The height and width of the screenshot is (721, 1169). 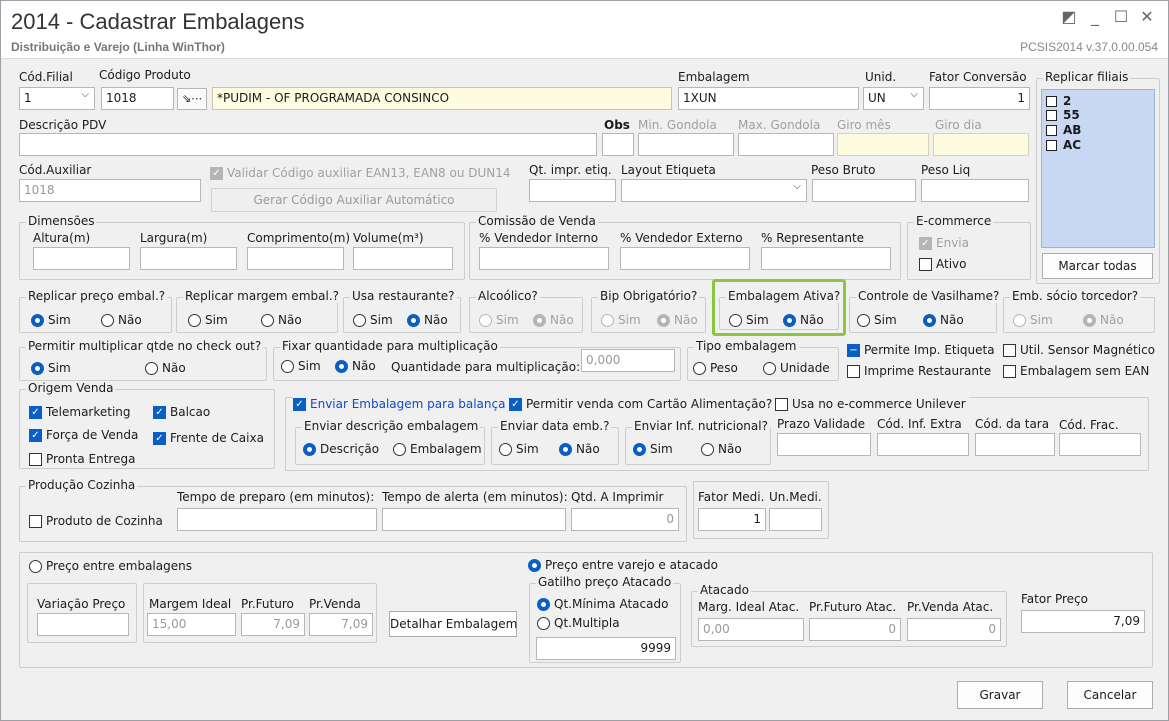 I want to click on un-medi-input, so click(x=795, y=519).